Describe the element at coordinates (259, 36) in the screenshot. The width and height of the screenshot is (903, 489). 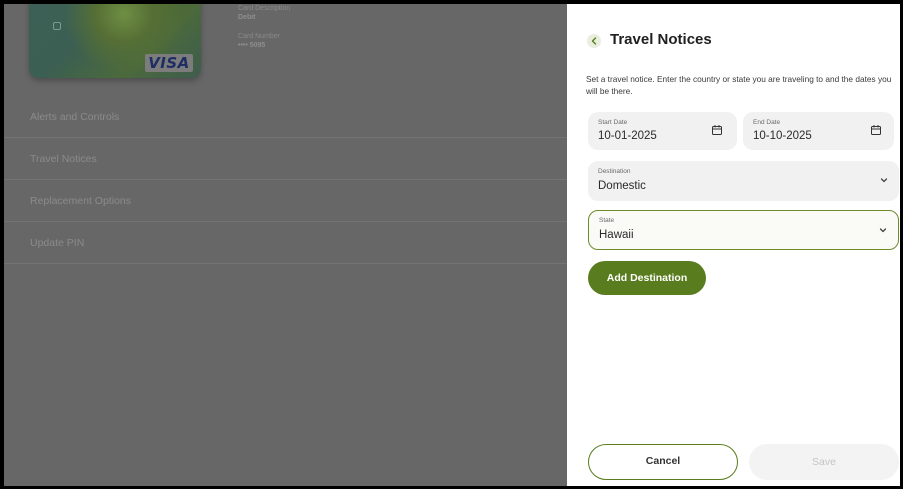
I see `card-number-label: Card Number` at that location.